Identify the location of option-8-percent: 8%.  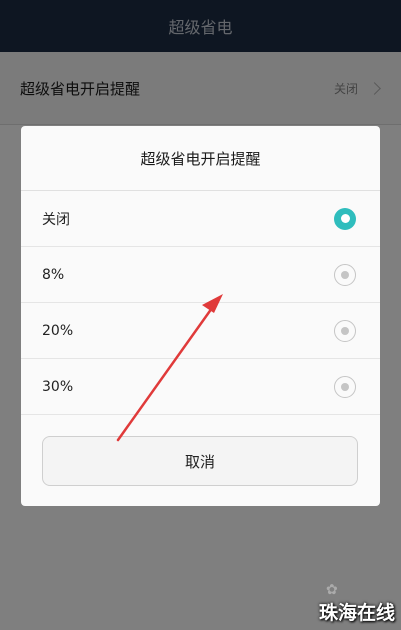
(200, 275).